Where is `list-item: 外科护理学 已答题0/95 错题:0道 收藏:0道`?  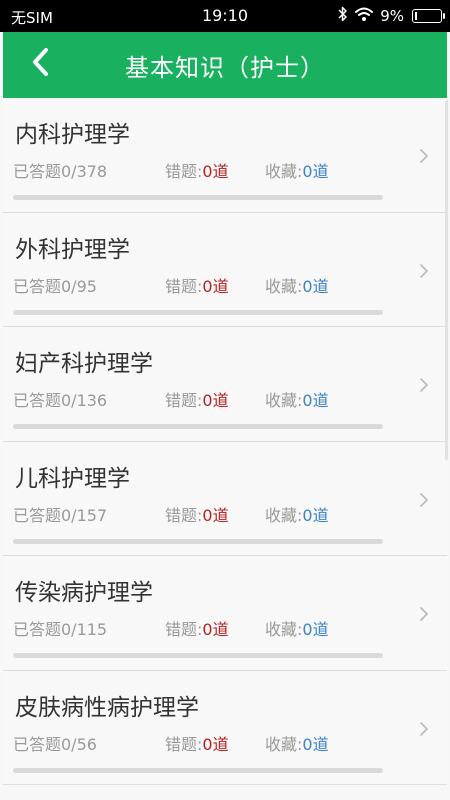
list-item: 外科护理学 已答题0/95 错题:0道 收藏:0道 is located at coordinates (225, 269).